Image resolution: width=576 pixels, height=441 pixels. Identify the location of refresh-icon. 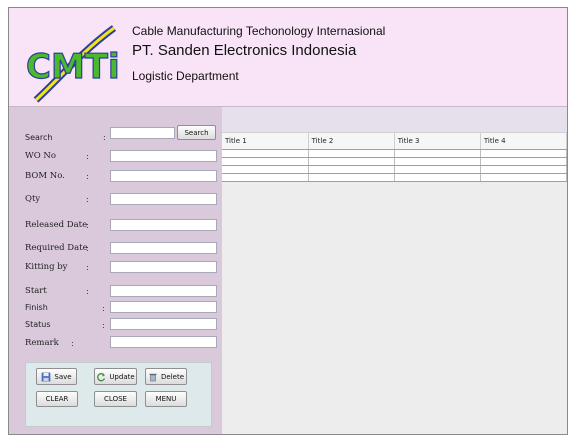
(101, 376).